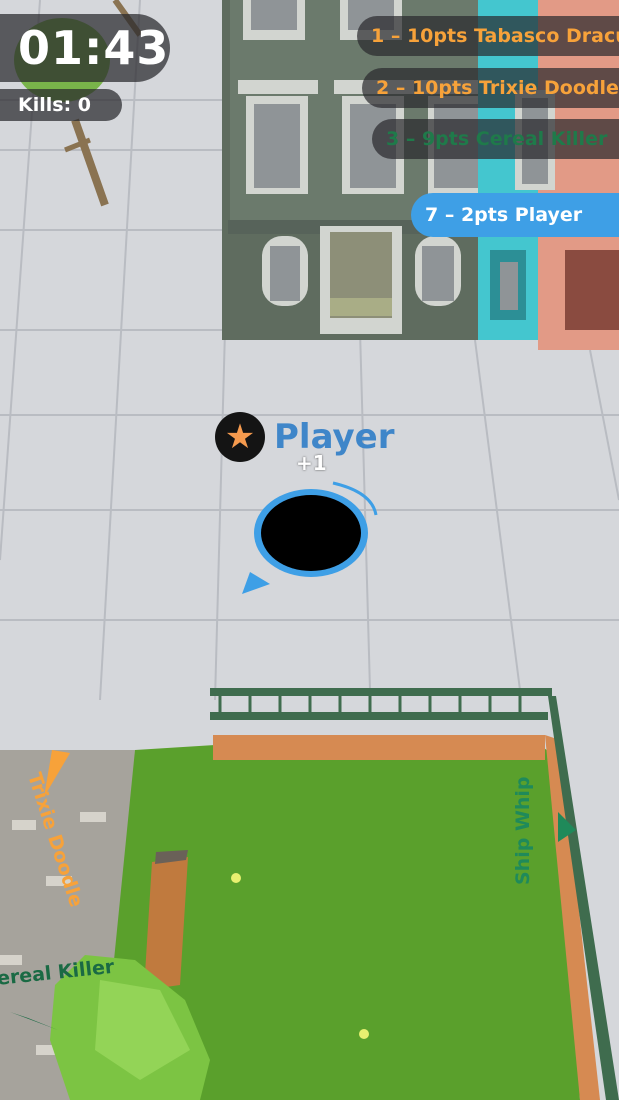  Describe the element at coordinates (61, 105) in the screenshot. I see `kills-counter: Kills: 0` at that location.